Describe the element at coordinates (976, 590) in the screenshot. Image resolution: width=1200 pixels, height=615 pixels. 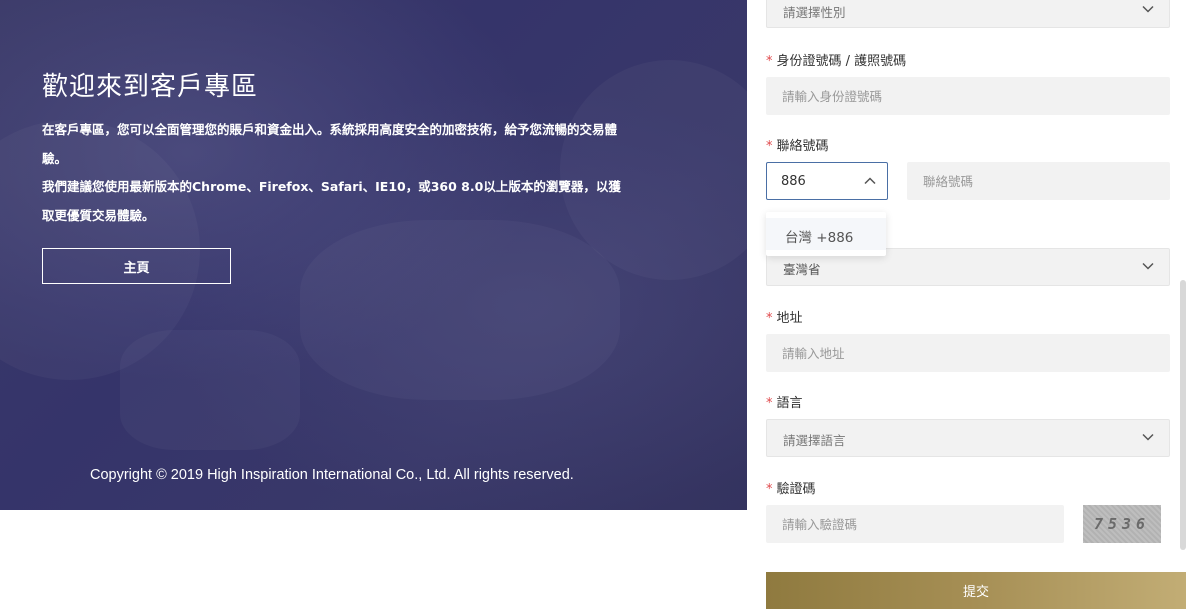
I see `submit-button: 提交` at that location.